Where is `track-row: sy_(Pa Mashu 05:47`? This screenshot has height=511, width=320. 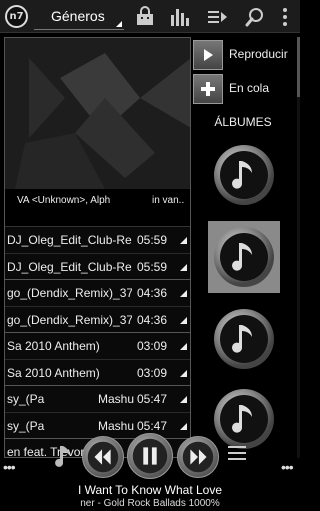
track-row: sy_(Pa Mashu 05:47 is located at coordinates (97, 399).